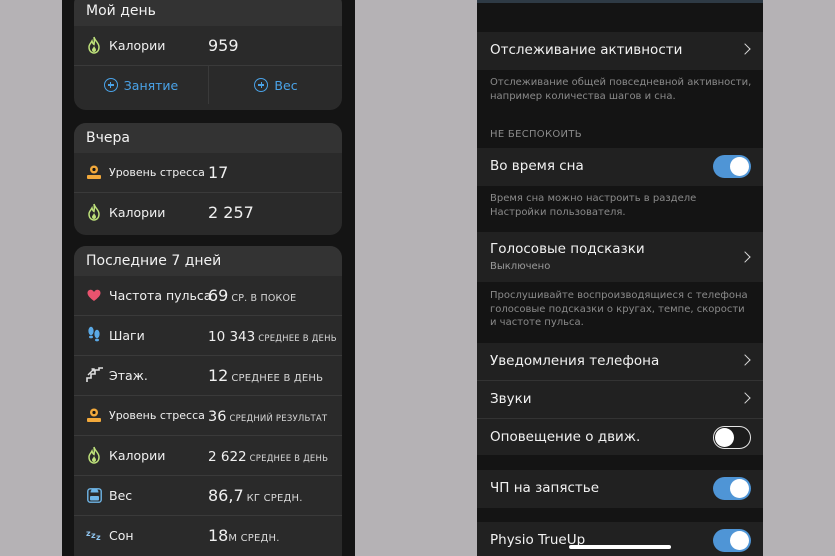 This screenshot has height=556, width=835. What do you see at coordinates (545, 488) in the screenshot?
I see `wrist-hr-label: ЧП на запястье` at bounding box center [545, 488].